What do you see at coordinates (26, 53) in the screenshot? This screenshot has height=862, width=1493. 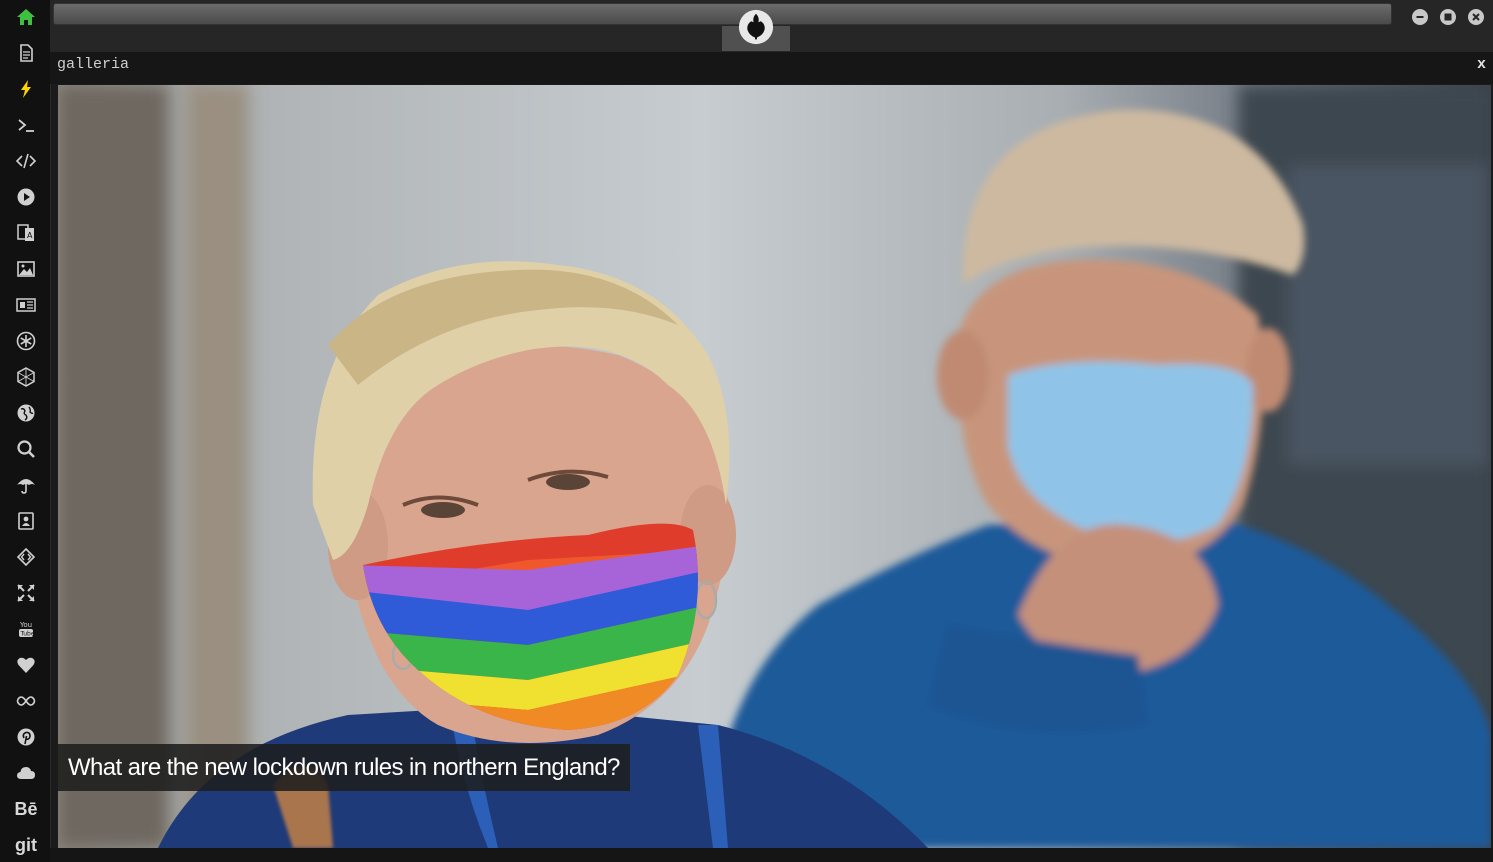 I see `document-icon` at bounding box center [26, 53].